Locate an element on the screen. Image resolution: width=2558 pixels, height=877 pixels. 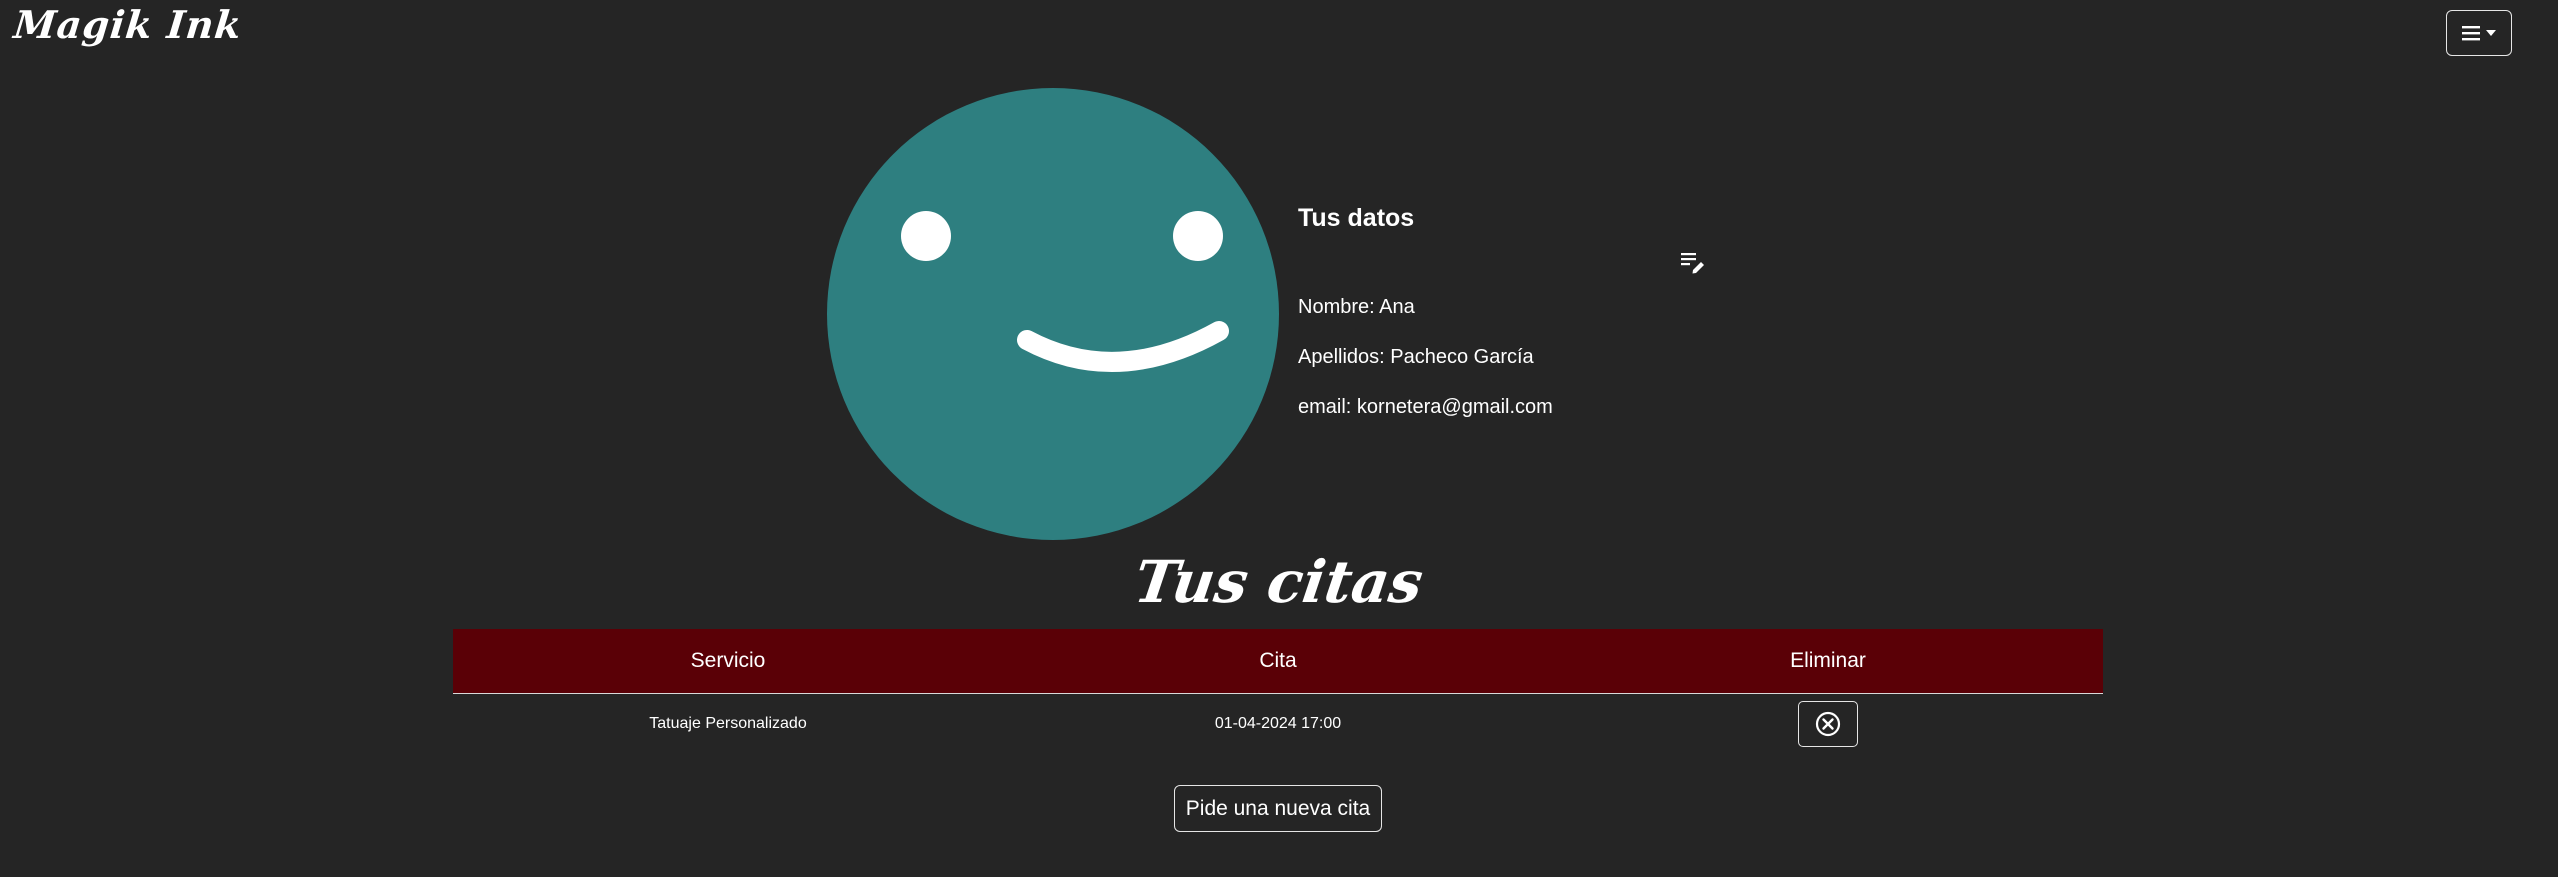
table-row: Tatuaje Personalizado 01-04-2024 17:00 is located at coordinates (1278, 724).